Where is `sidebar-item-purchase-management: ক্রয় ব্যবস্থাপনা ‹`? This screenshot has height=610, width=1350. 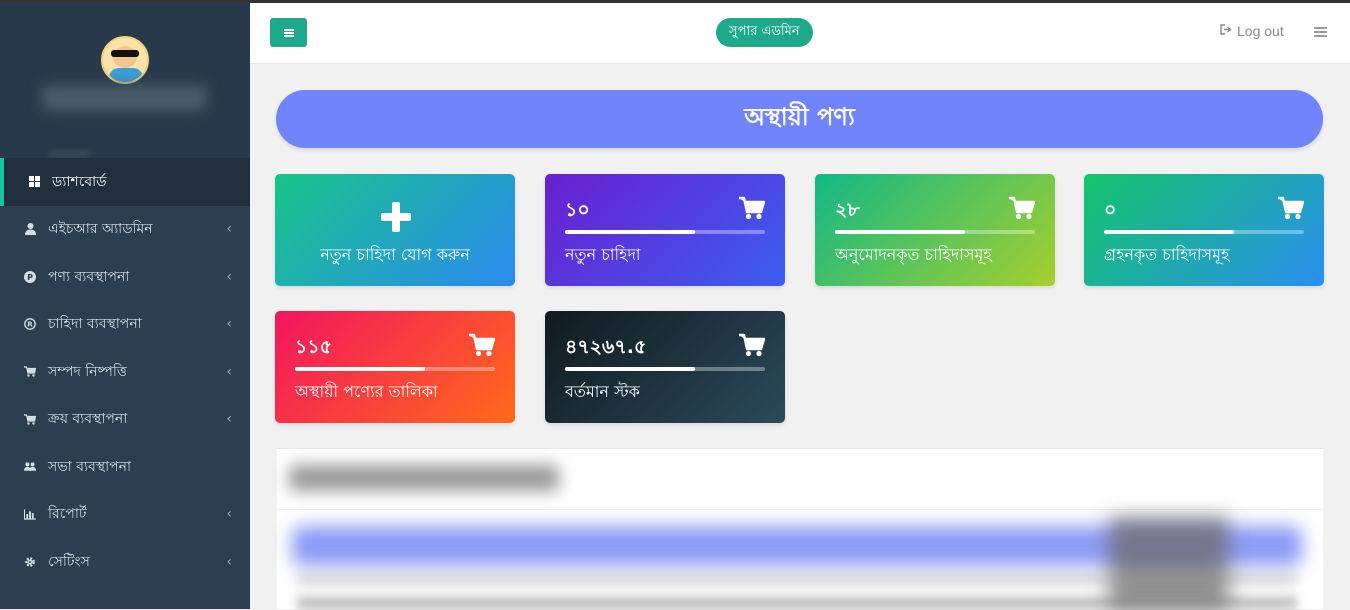 sidebar-item-purchase-management: ক্রয় ব্যবস্থাপনা ‹ is located at coordinates (125, 420).